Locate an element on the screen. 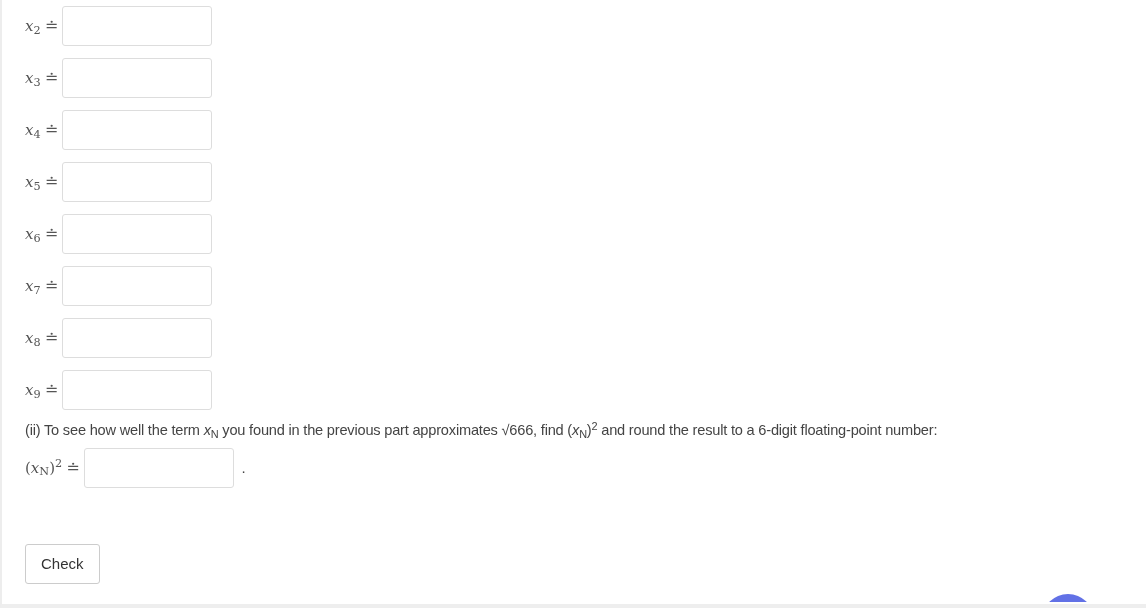  math-label: x$_{7}$ is located at coordinates (33, 286).